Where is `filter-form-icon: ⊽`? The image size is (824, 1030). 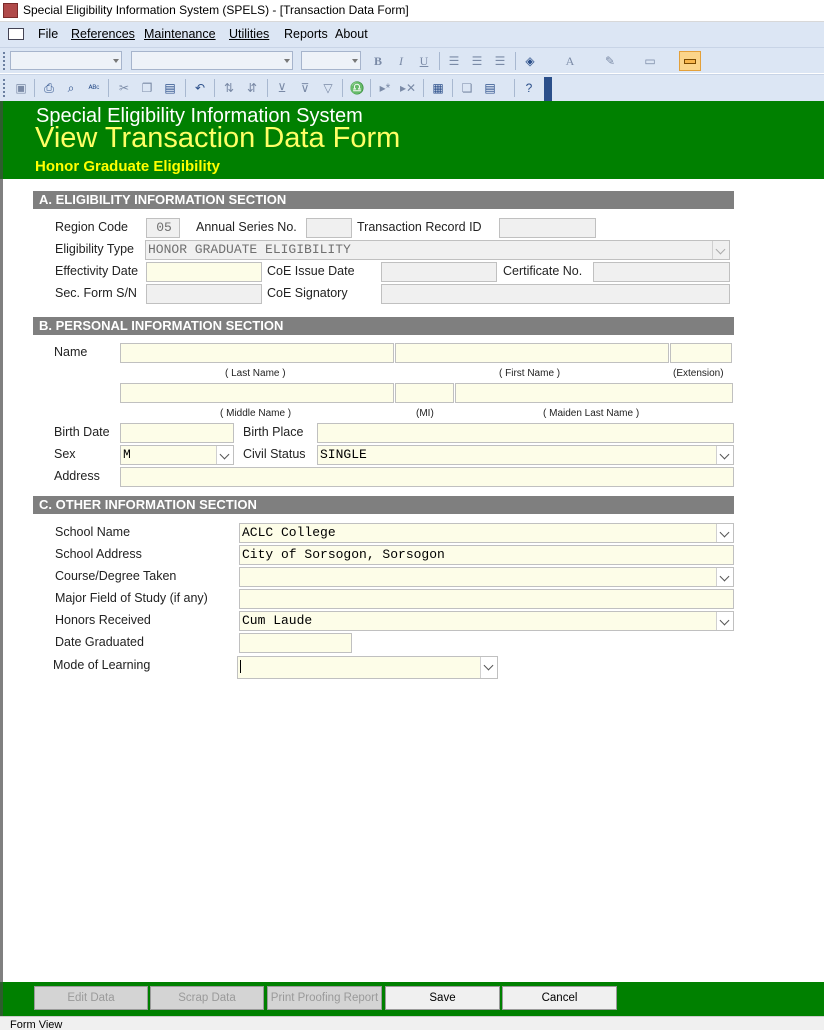 filter-form-icon: ⊽ is located at coordinates (305, 88).